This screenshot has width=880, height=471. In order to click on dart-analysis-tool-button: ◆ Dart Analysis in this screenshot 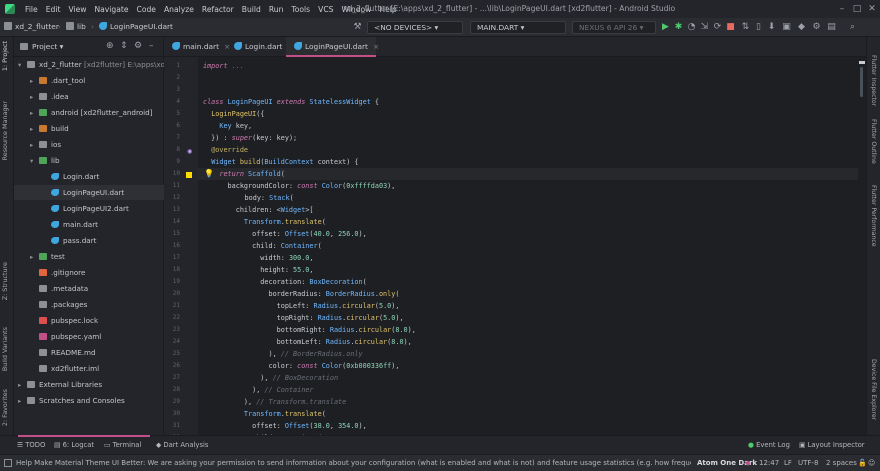, I will do `click(182, 445)`.